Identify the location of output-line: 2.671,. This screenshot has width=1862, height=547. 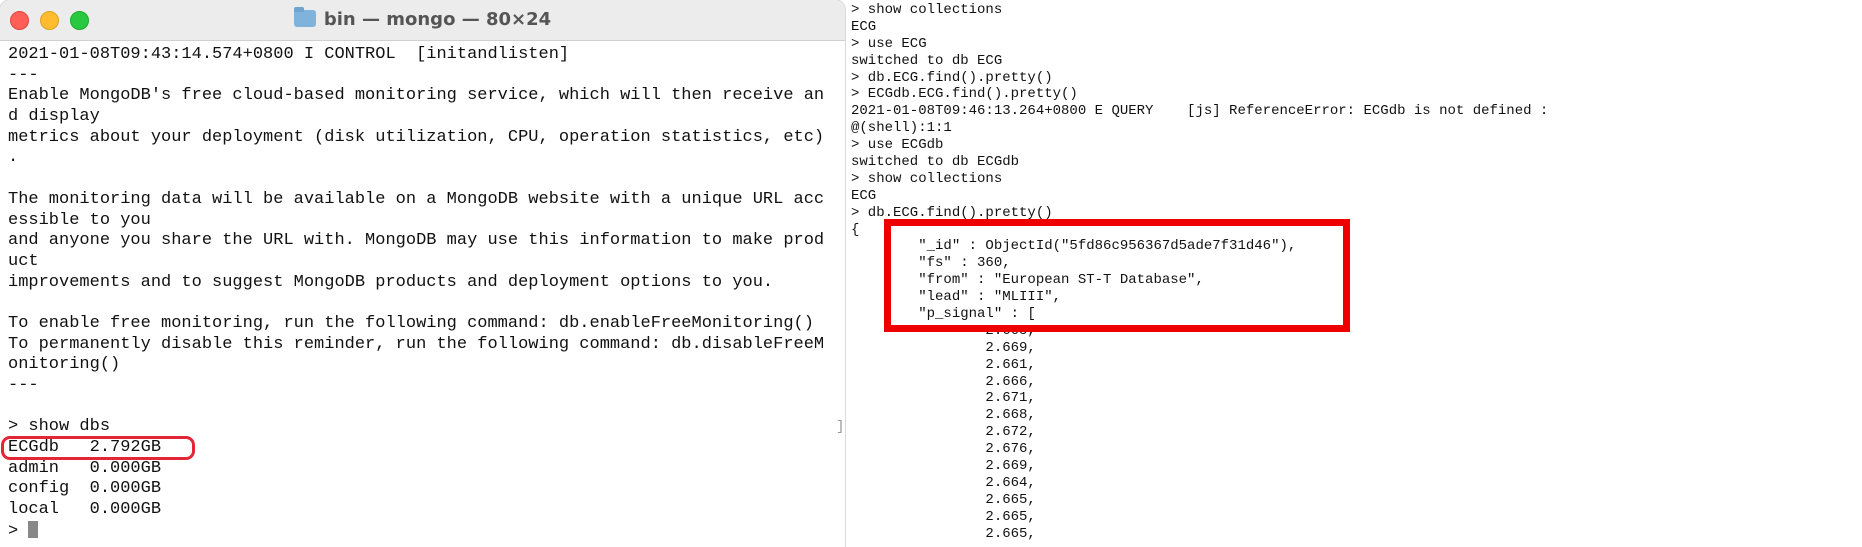
(943, 398).